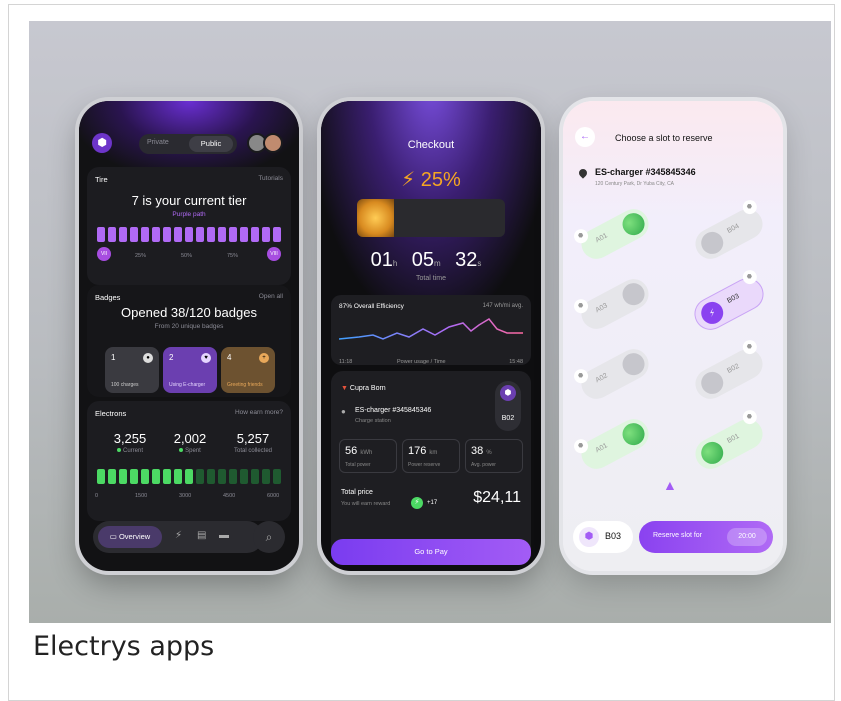 The image size is (841, 701). Describe the element at coordinates (124, 646) in the screenshot. I see `figure-caption: Electrys apps` at that location.